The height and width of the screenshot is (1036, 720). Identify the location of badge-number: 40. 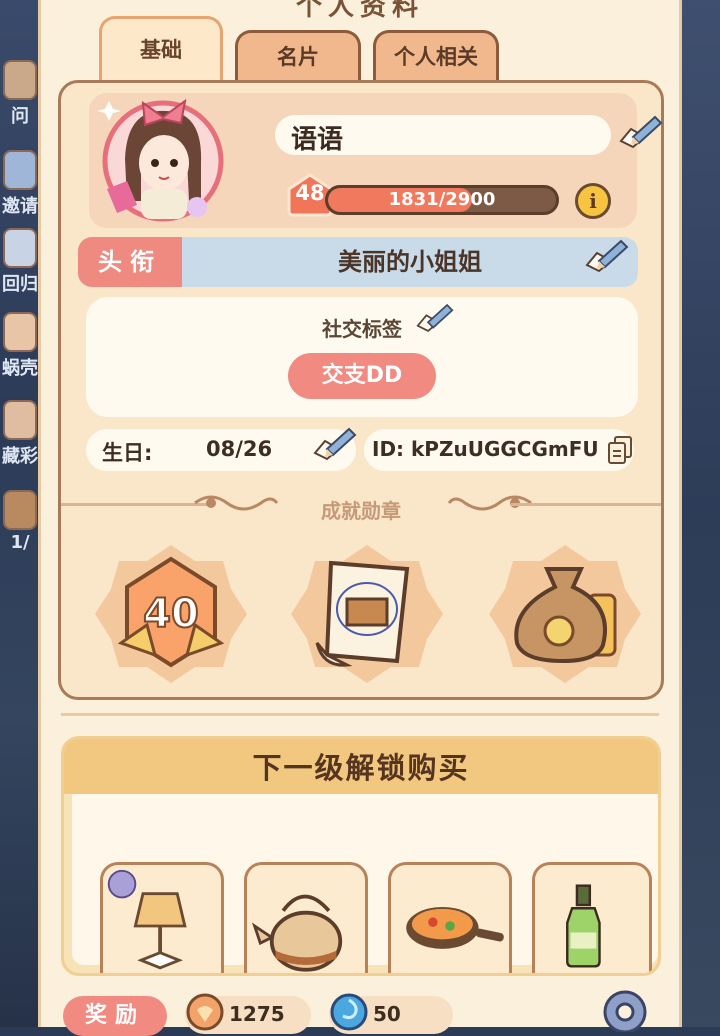
(171, 614).